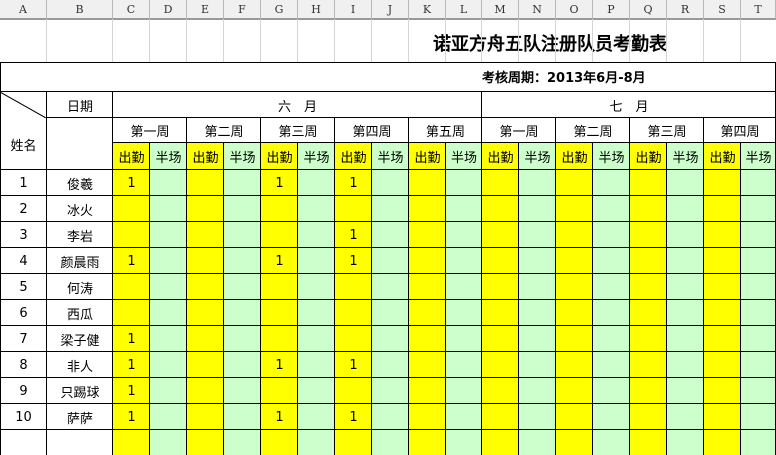 The image size is (776, 455). I want to click on row-number: 1, so click(23, 183).